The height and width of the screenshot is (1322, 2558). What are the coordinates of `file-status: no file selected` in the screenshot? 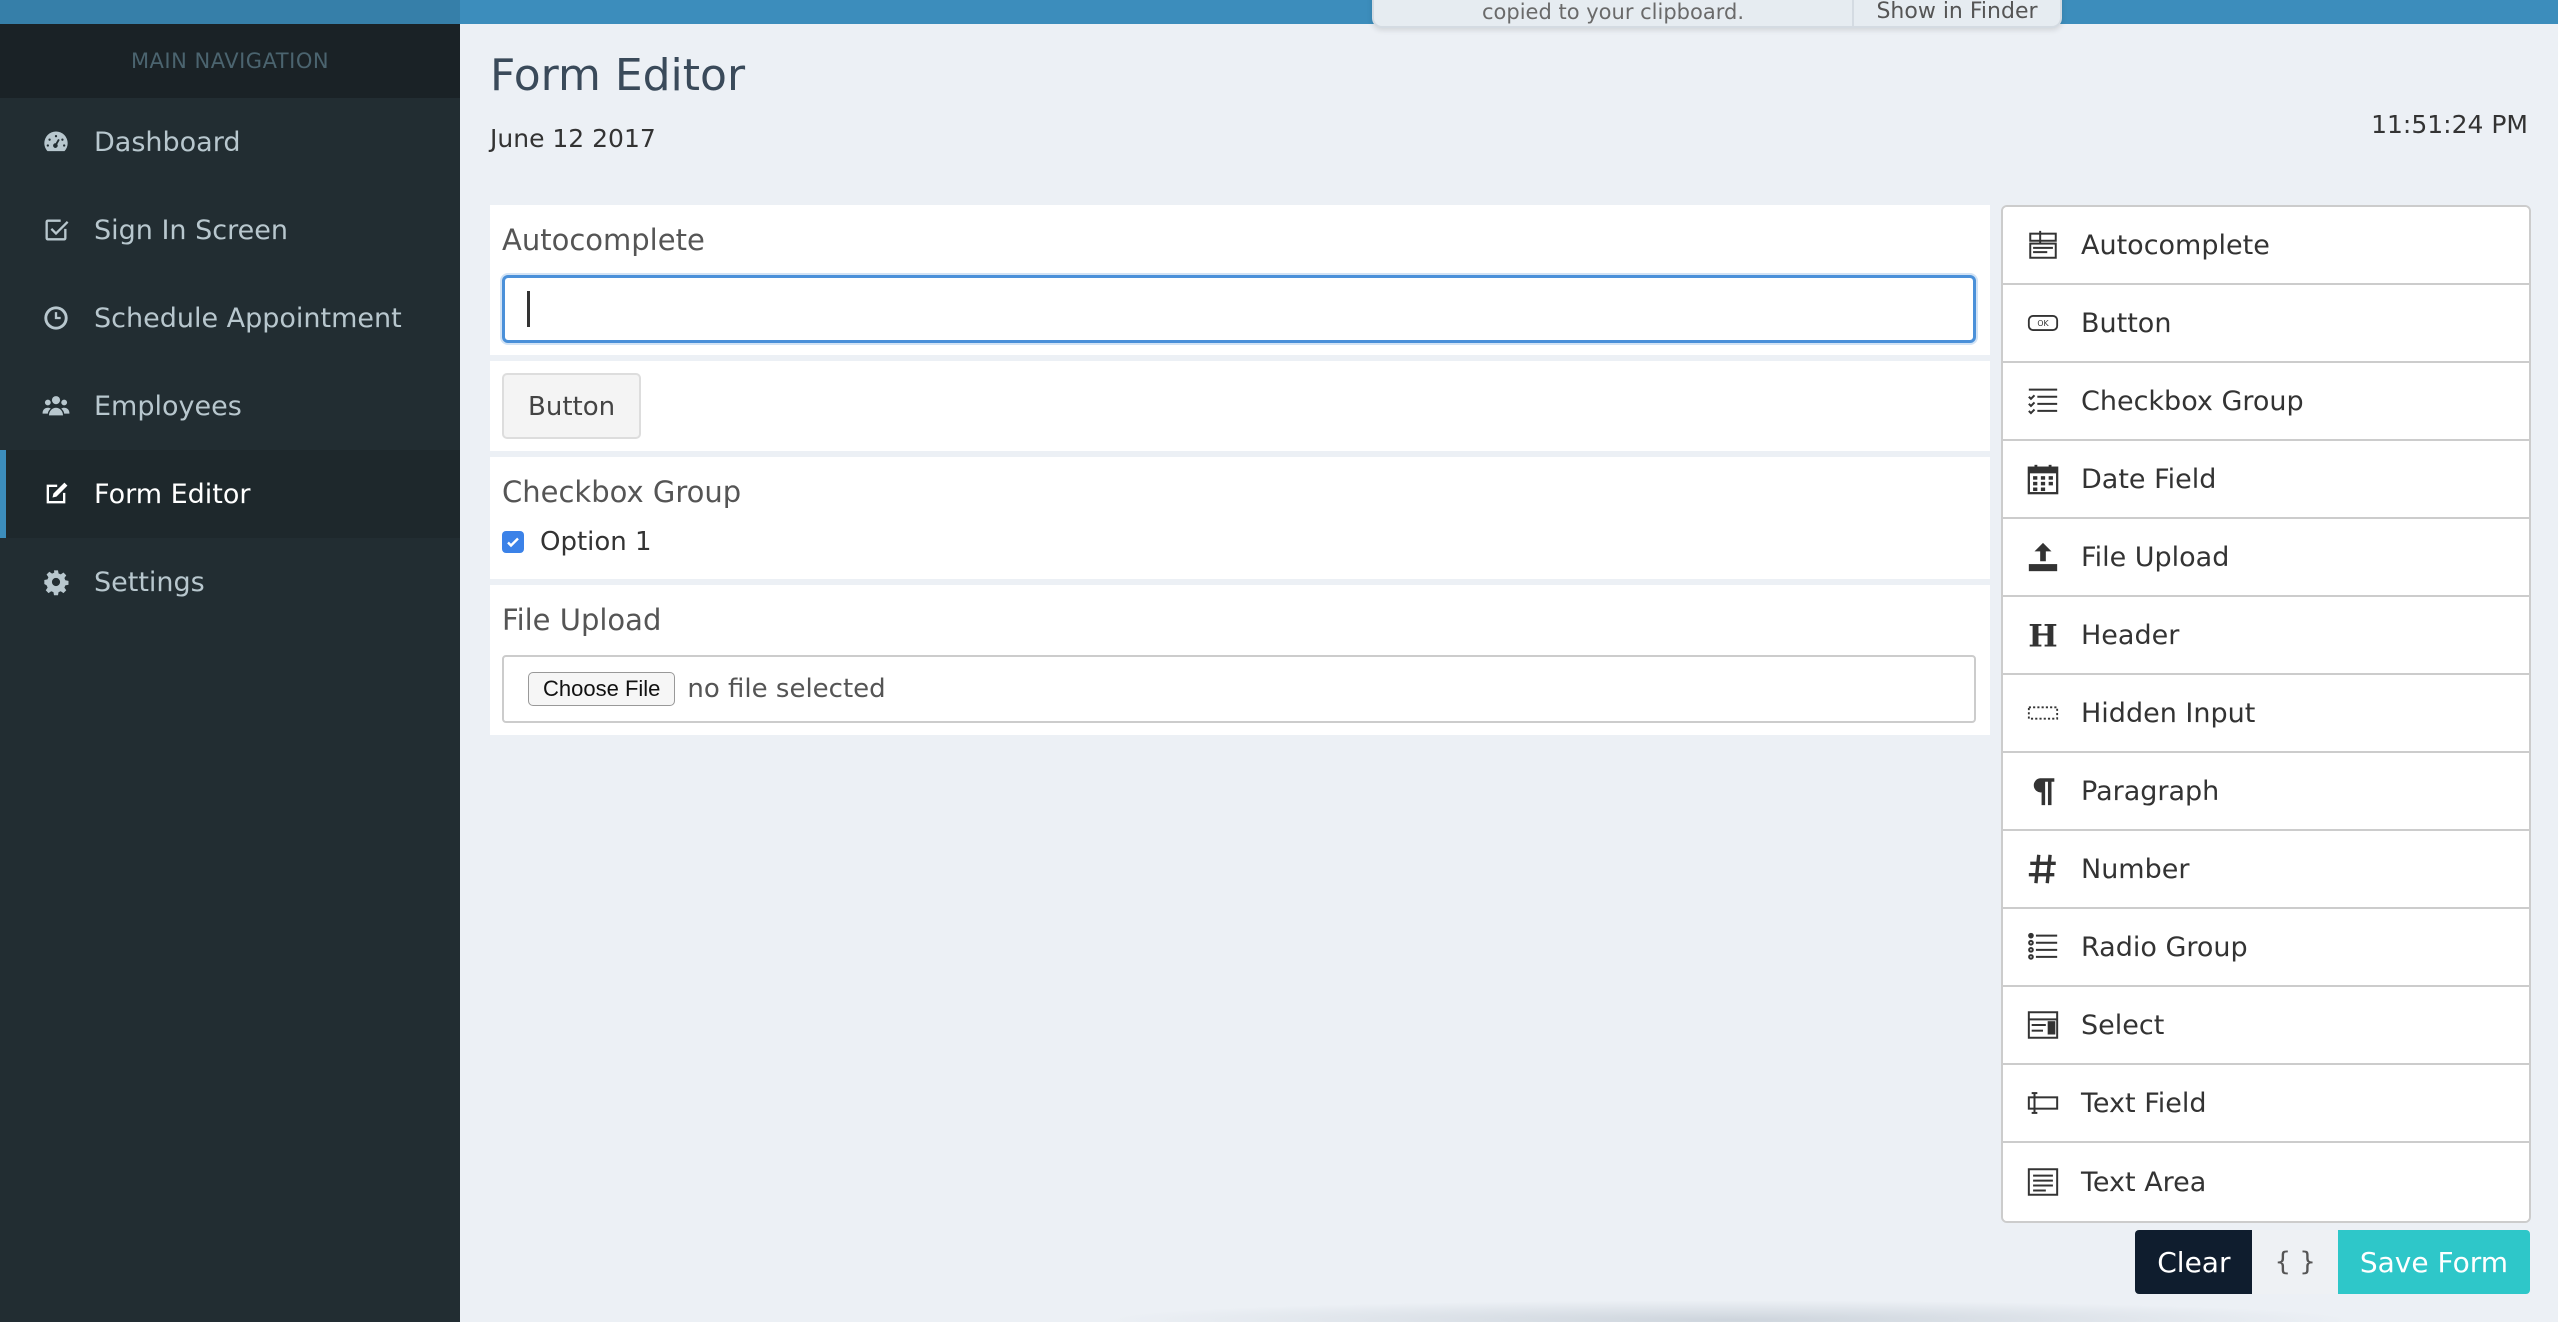 It's located at (786, 689).